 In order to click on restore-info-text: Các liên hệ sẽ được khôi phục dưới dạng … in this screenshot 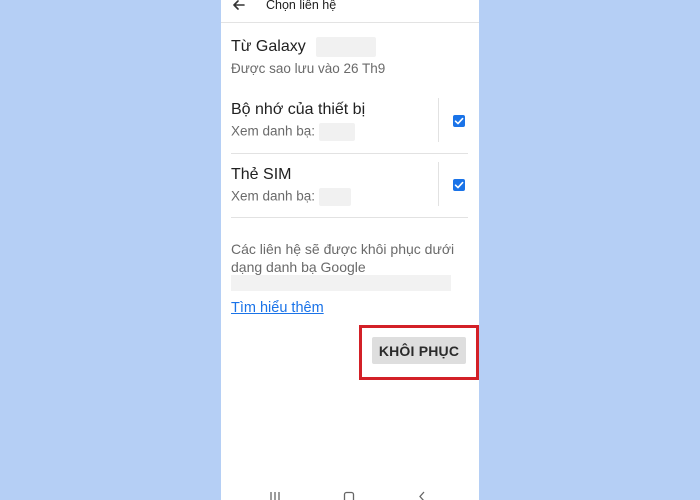, I will do `click(343, 258)`.